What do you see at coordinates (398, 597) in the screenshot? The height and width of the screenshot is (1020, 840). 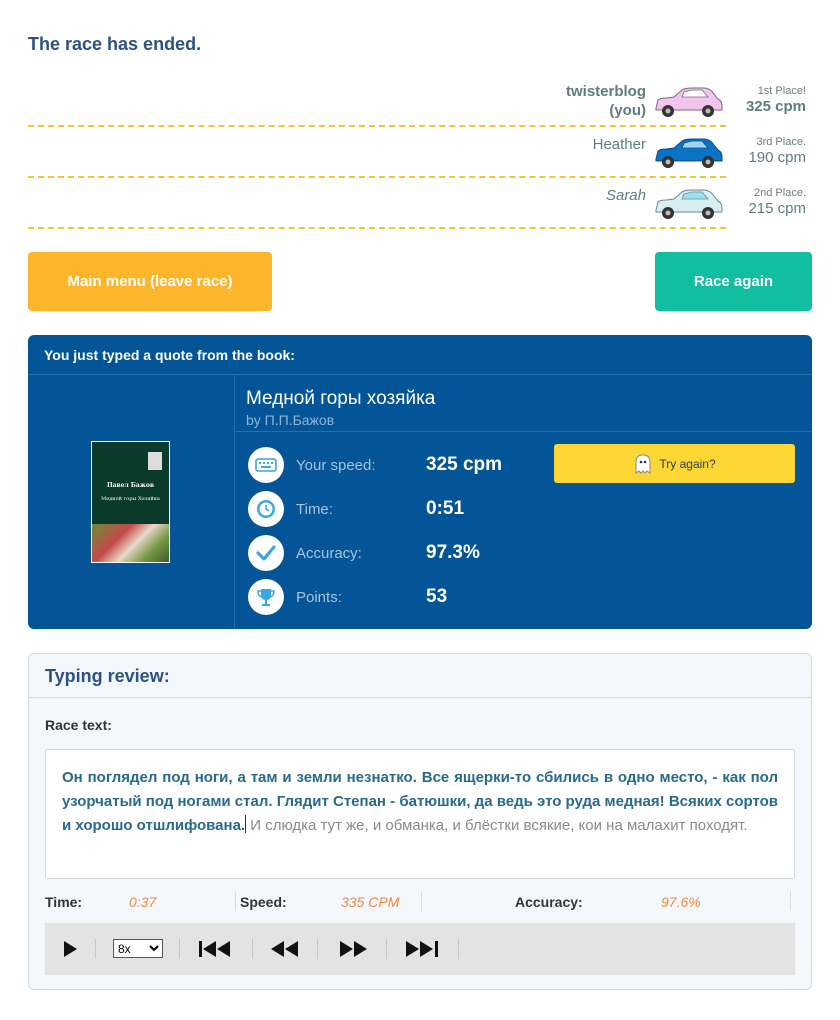 I see `stat-points: Points: 53` at bounding box center [398, 597].